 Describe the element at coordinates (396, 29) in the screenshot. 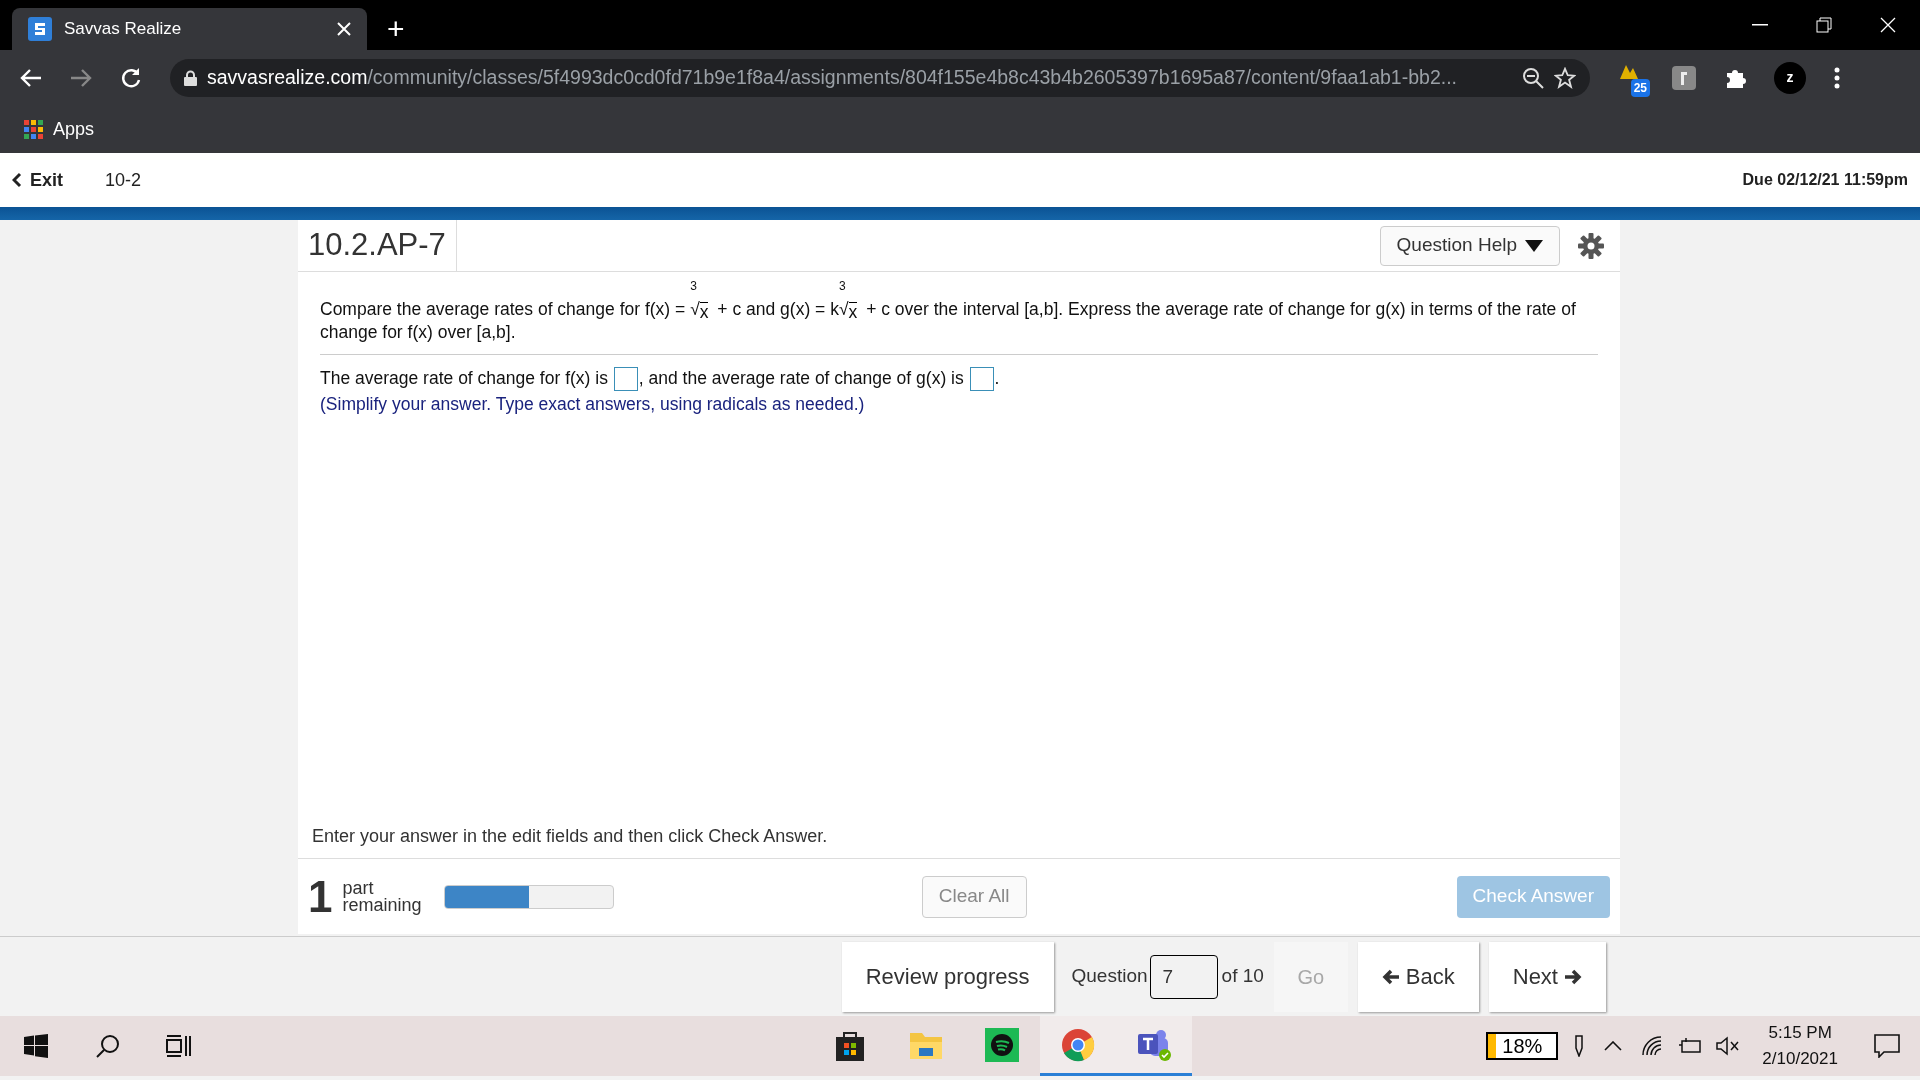

I see `new-tab-button: +` at that location.